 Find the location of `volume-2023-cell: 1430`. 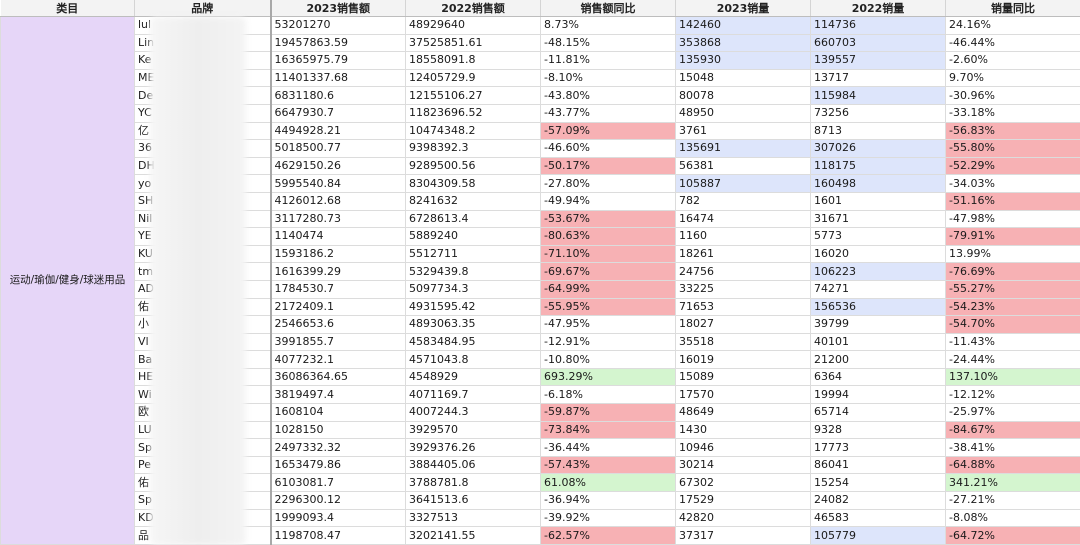

volume-2023-cell: 1430 is located at coordinates (743, 430).